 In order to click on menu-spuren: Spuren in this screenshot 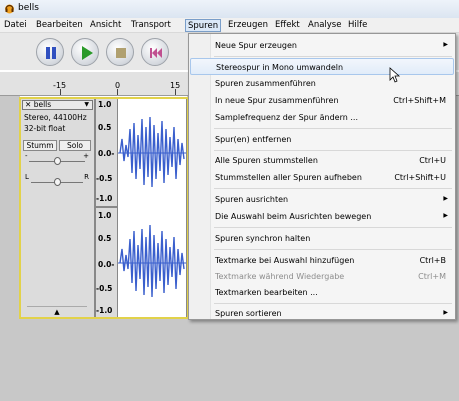, I will do `click(203, 25)`.